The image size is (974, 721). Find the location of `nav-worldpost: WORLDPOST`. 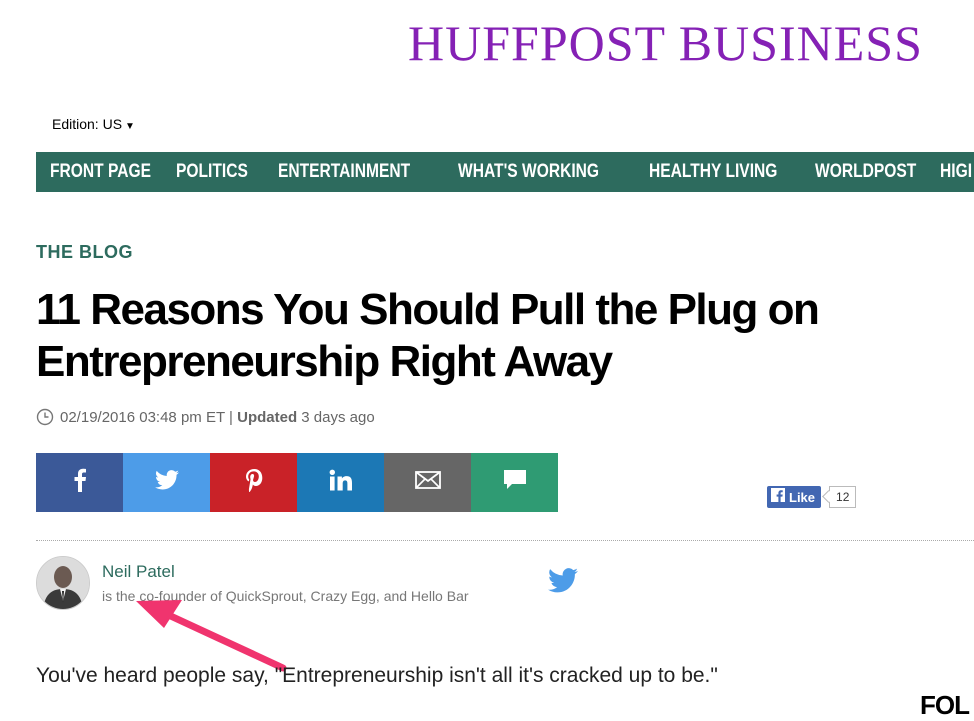

nav-worldpost: WORLDPOST is located at coordinates (865, 172).